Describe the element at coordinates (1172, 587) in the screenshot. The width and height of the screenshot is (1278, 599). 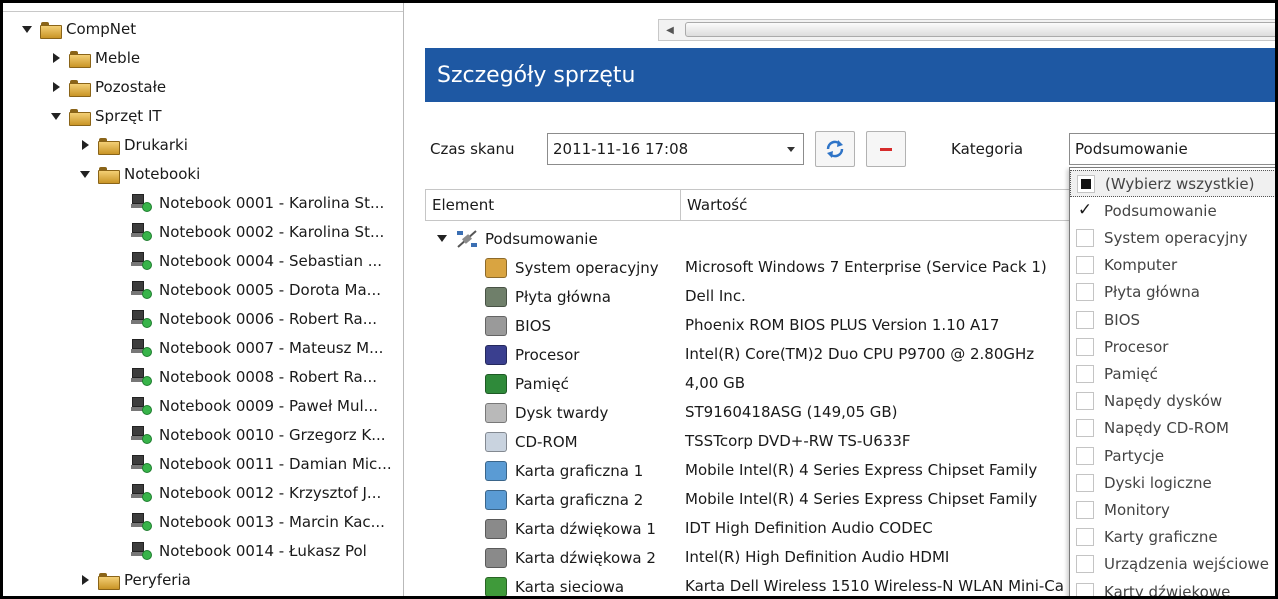
I see `dropdown-option: Karty dźwiękowe` at that location.